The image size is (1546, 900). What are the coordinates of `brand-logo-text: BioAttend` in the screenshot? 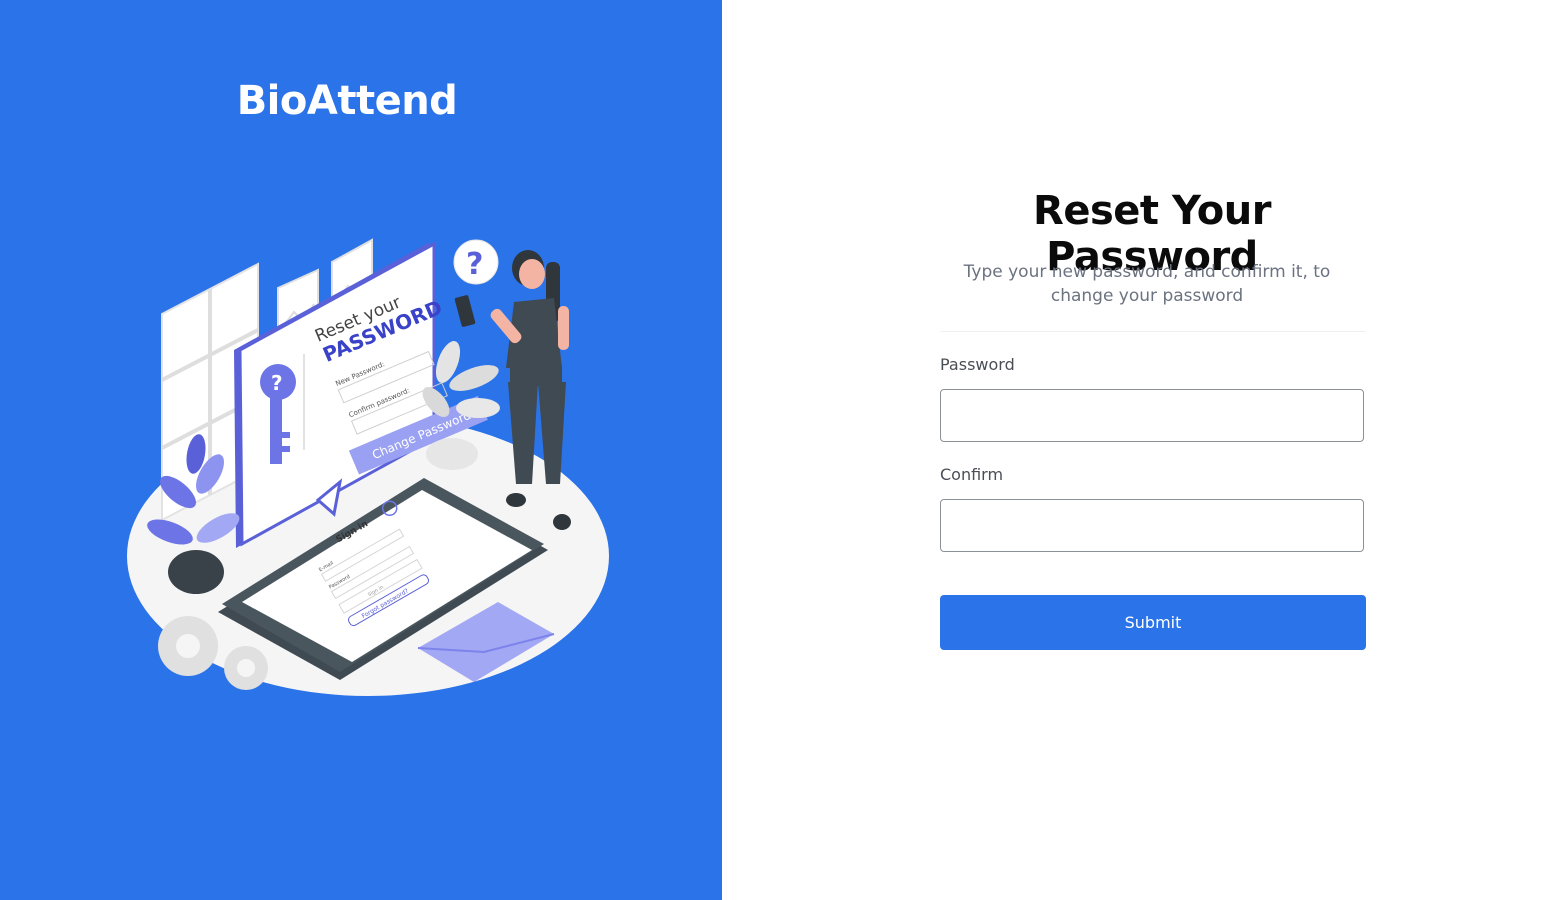 It's located at (347, 101).